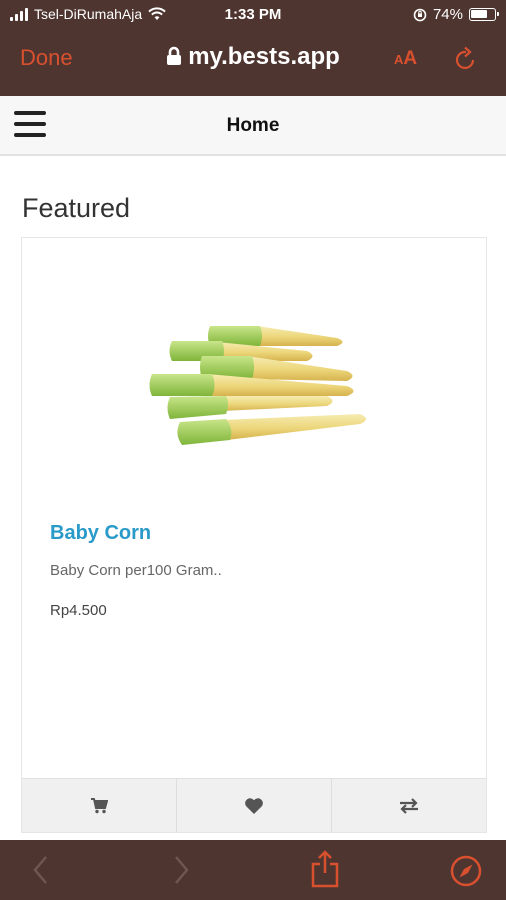 This screenshot has height=900, width=506. I want to click on add-to-wishlist-button, so click(254, 805).